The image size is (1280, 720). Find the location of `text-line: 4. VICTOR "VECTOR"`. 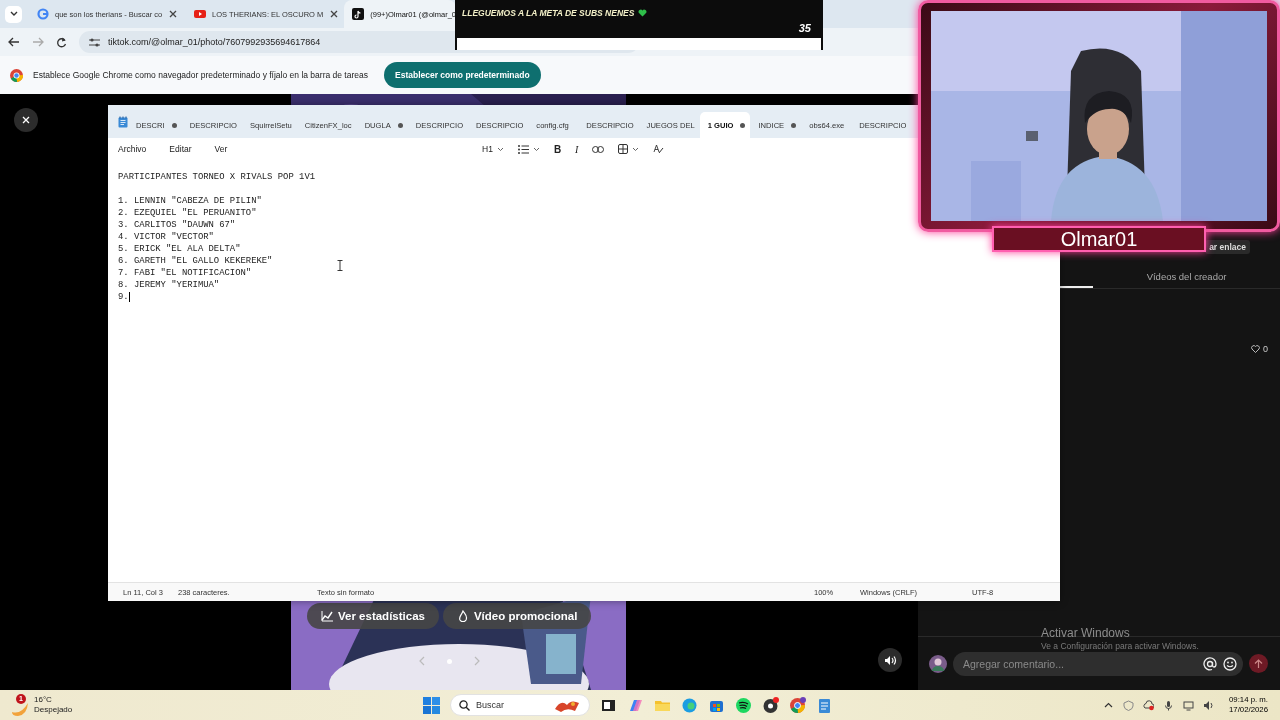

text-line: 4. VICTOR "VECTOR" is located at coordinates (166, 237).